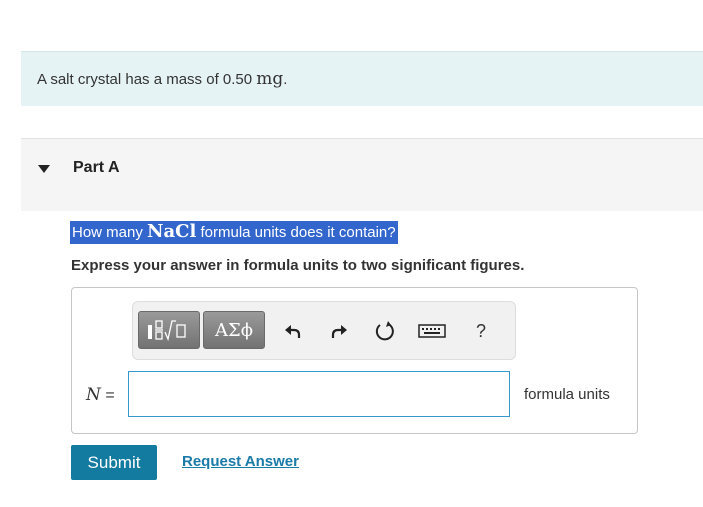 The width and height of the screenshot is (703, 507). What do you see at coordinates (234, 330) in the screenshot?
I see `greek-symbols-button: ΑΣϕ` at bounding box center [234, 330].